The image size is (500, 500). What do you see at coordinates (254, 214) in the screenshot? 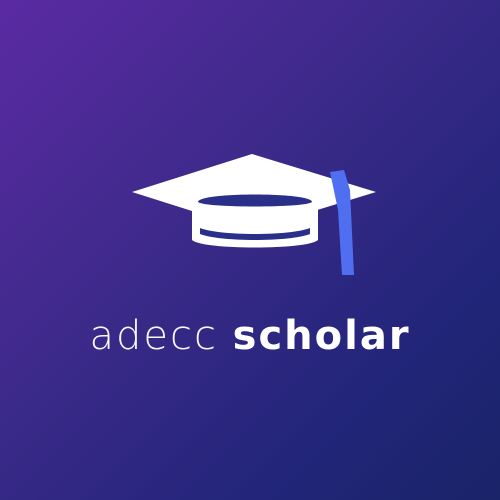
I see `graduation-cap-icon` at bounding box center [254, 214].